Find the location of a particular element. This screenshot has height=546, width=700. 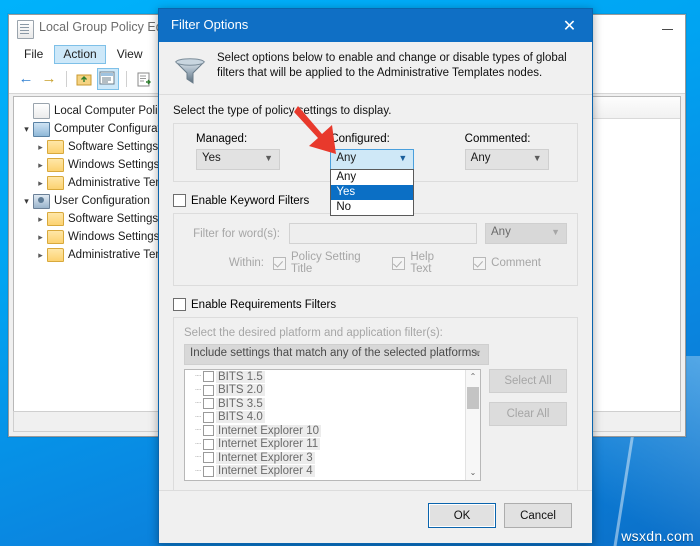

menu-action: Action is located at coordinates (80, 54).